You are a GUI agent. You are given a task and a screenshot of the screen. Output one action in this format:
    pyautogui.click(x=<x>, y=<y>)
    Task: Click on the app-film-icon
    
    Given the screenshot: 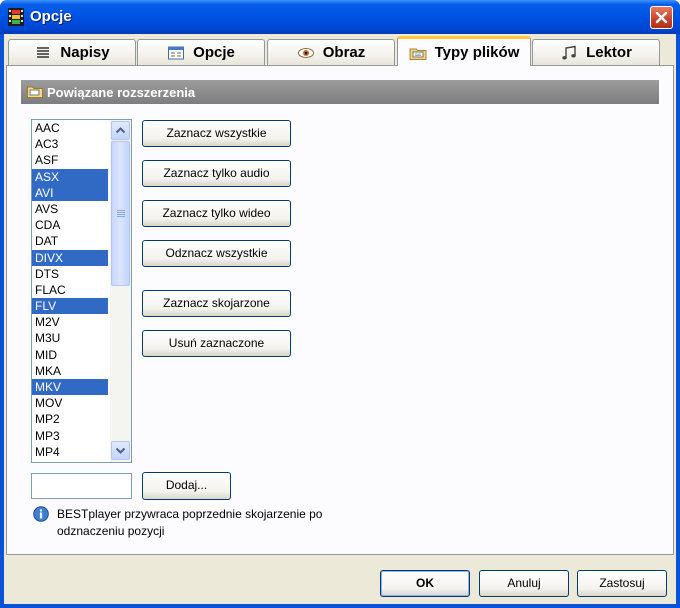 What is the action you would take?
    pyautogui.click(x=16, y=17)
    